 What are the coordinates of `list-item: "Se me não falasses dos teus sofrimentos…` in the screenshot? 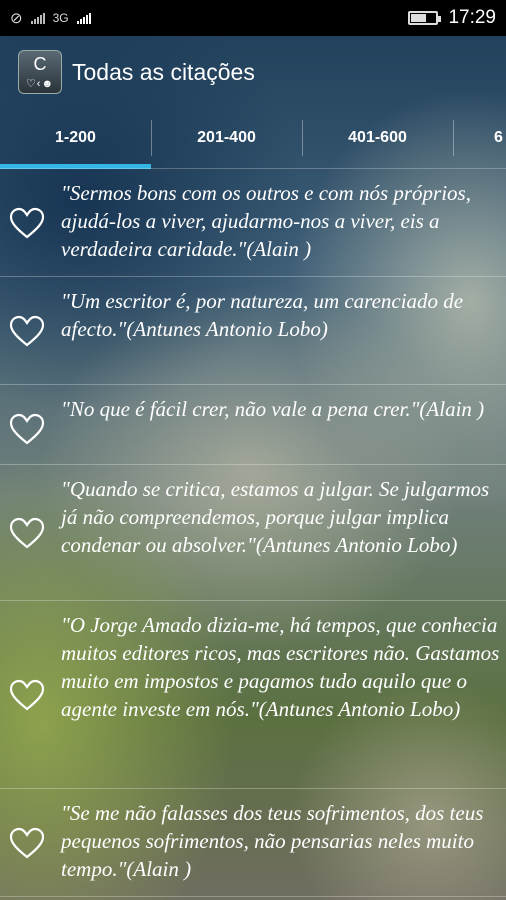 It's located at (253, 843).